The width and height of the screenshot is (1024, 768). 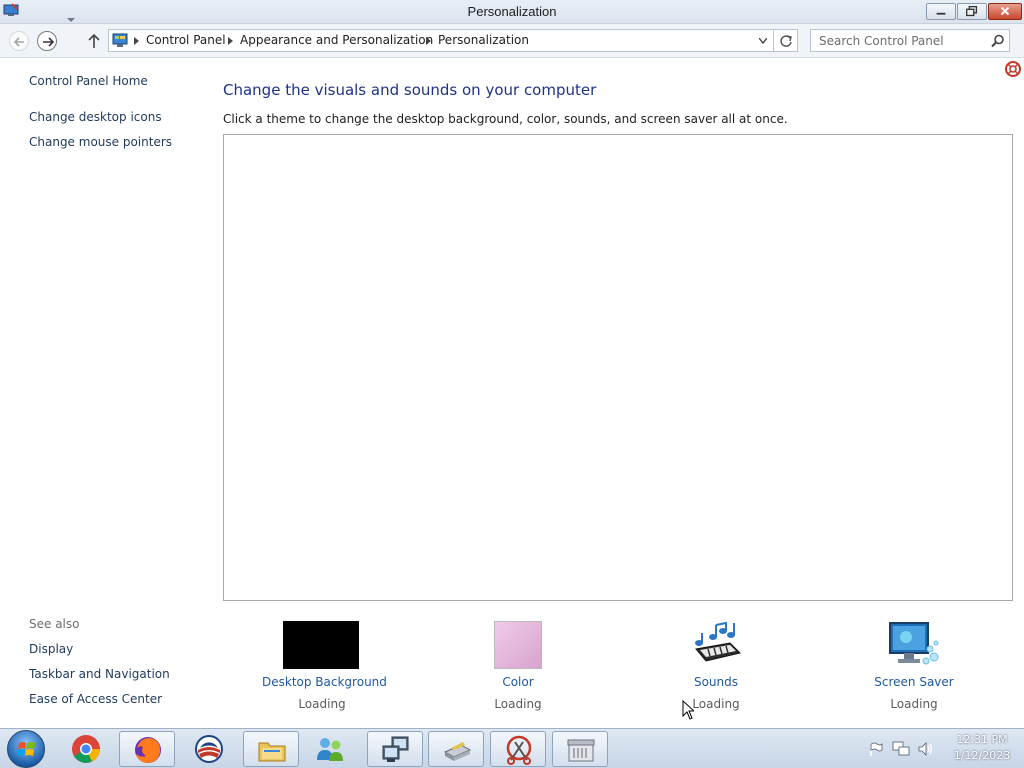 I want to click on volume-icon, so click(x=926, y=749).